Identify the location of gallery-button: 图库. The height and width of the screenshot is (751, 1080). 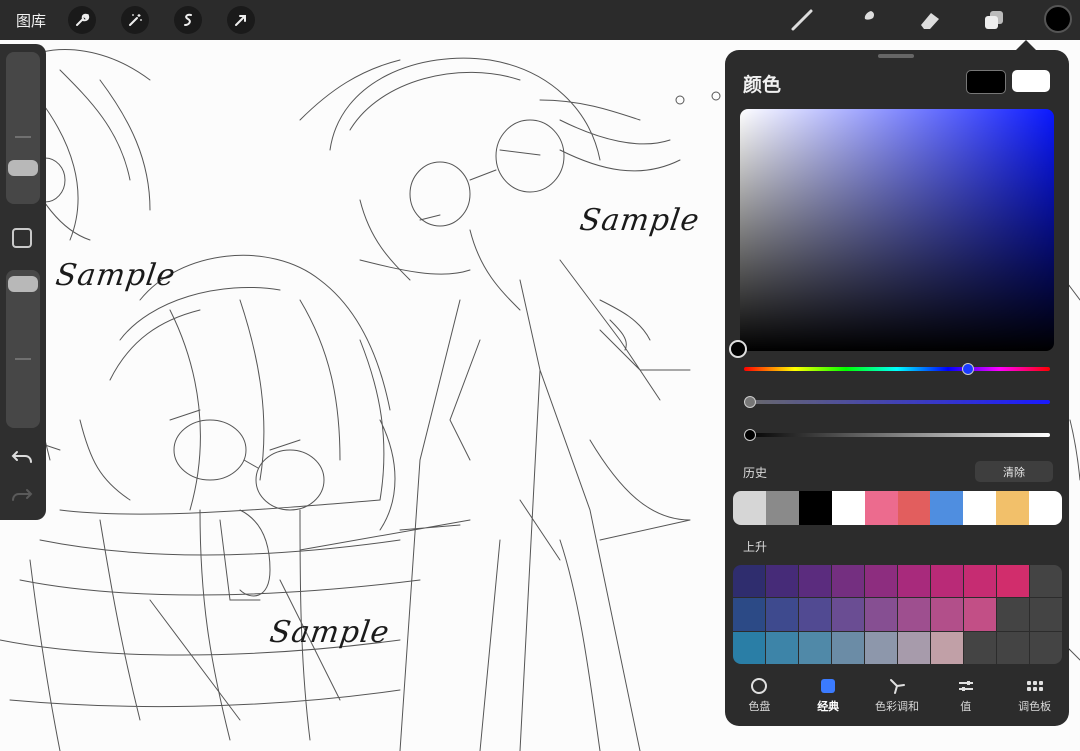
(31, 20).